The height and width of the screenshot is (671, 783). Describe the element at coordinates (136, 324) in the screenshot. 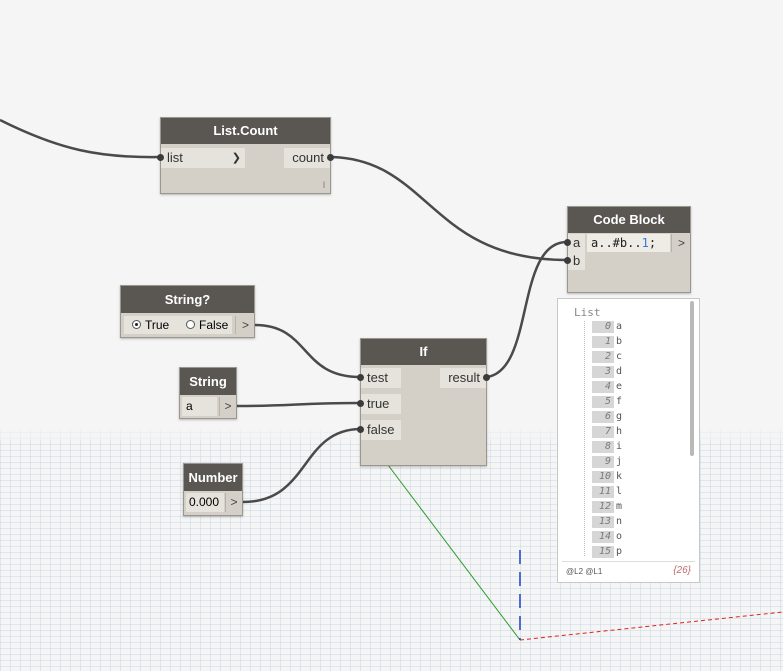

I see `radio-true-icon` at that location.